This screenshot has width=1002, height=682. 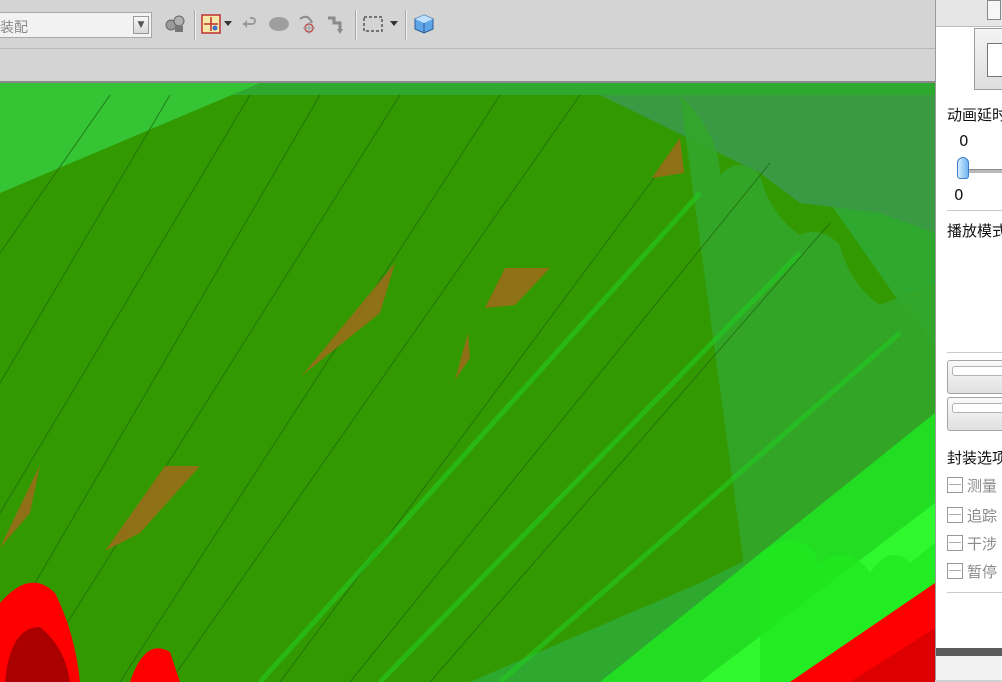 I want to click on slider-value: 0, so click(x=964, y=141).